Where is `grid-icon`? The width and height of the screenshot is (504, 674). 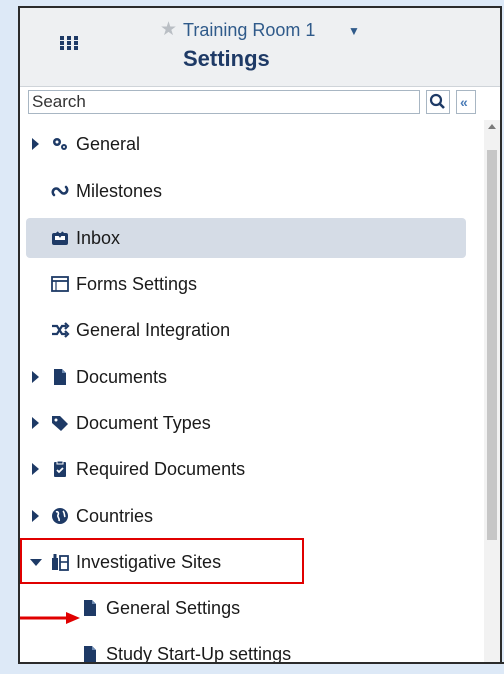
grid-icon is located at coordinates (69, 43).